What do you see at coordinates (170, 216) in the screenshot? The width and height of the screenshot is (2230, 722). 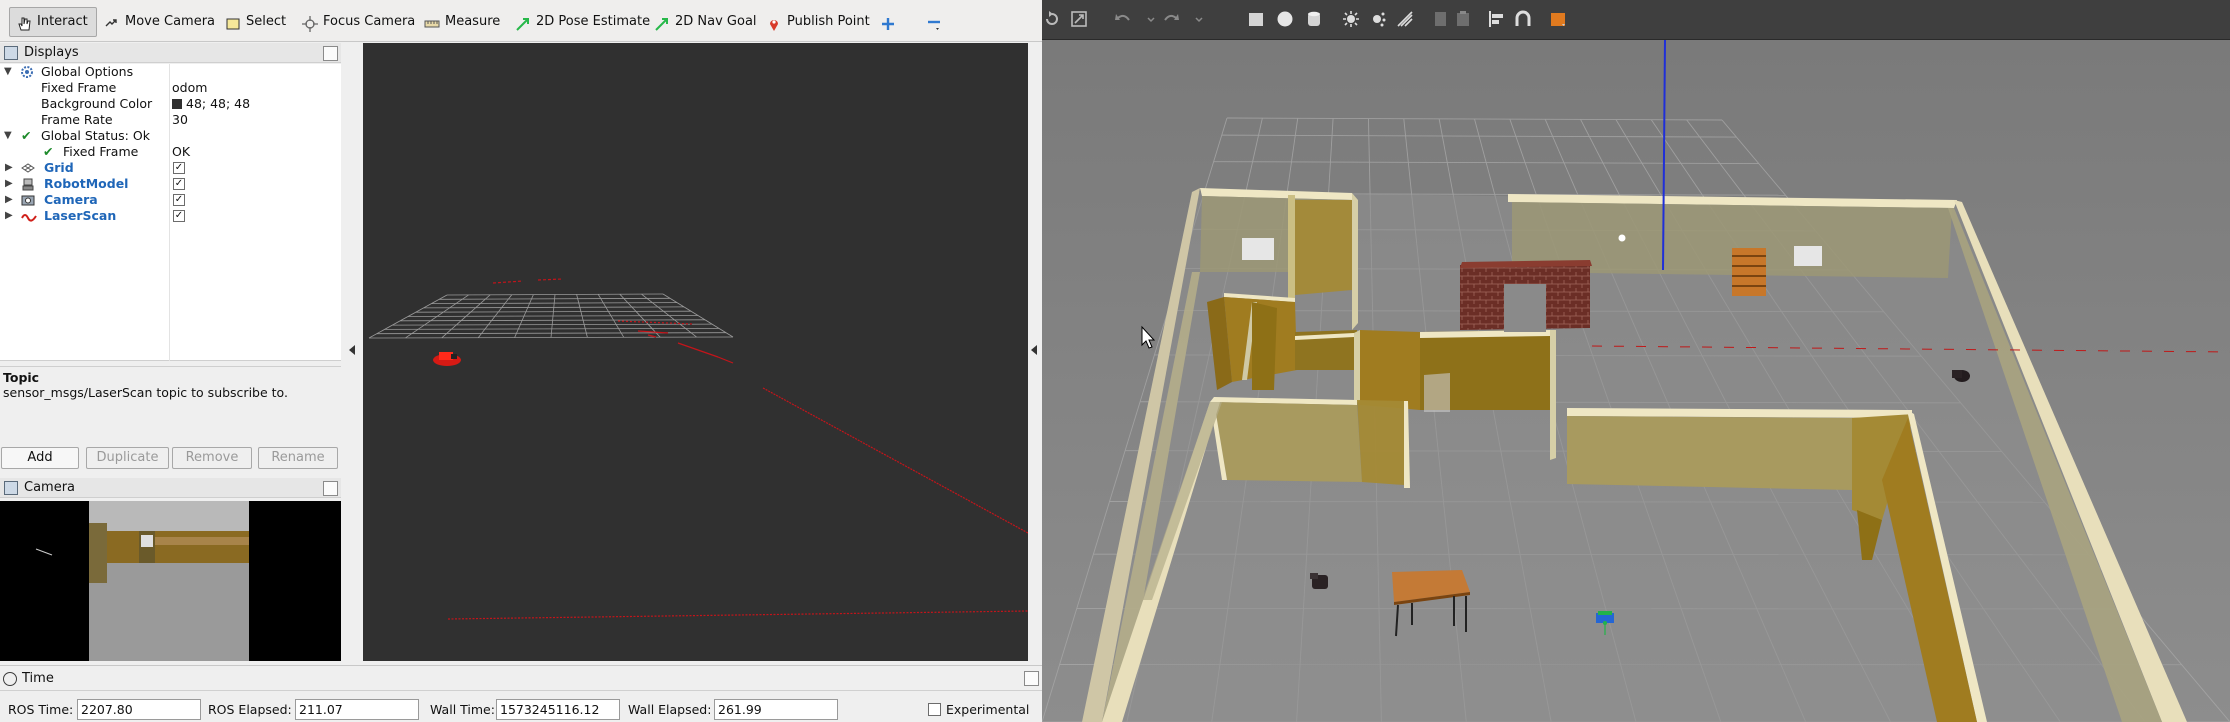 I see `tree-row-laserscan: ▶ LaserScan ✓` at bounding box center [170, 216].